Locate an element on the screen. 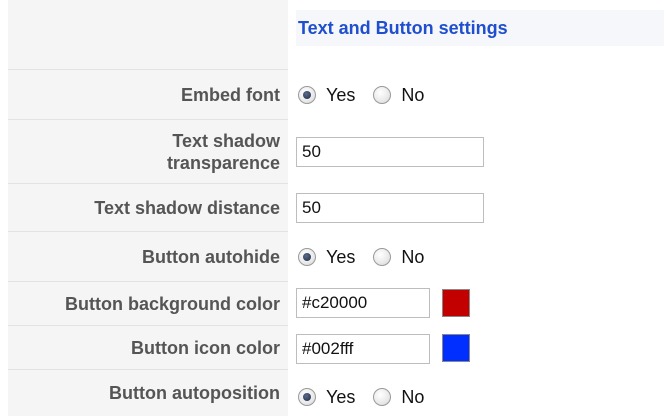 The height and width of the screenshot is (420, 664). embed-font-radio-group: Yes No is located at coordinates (370, 95).